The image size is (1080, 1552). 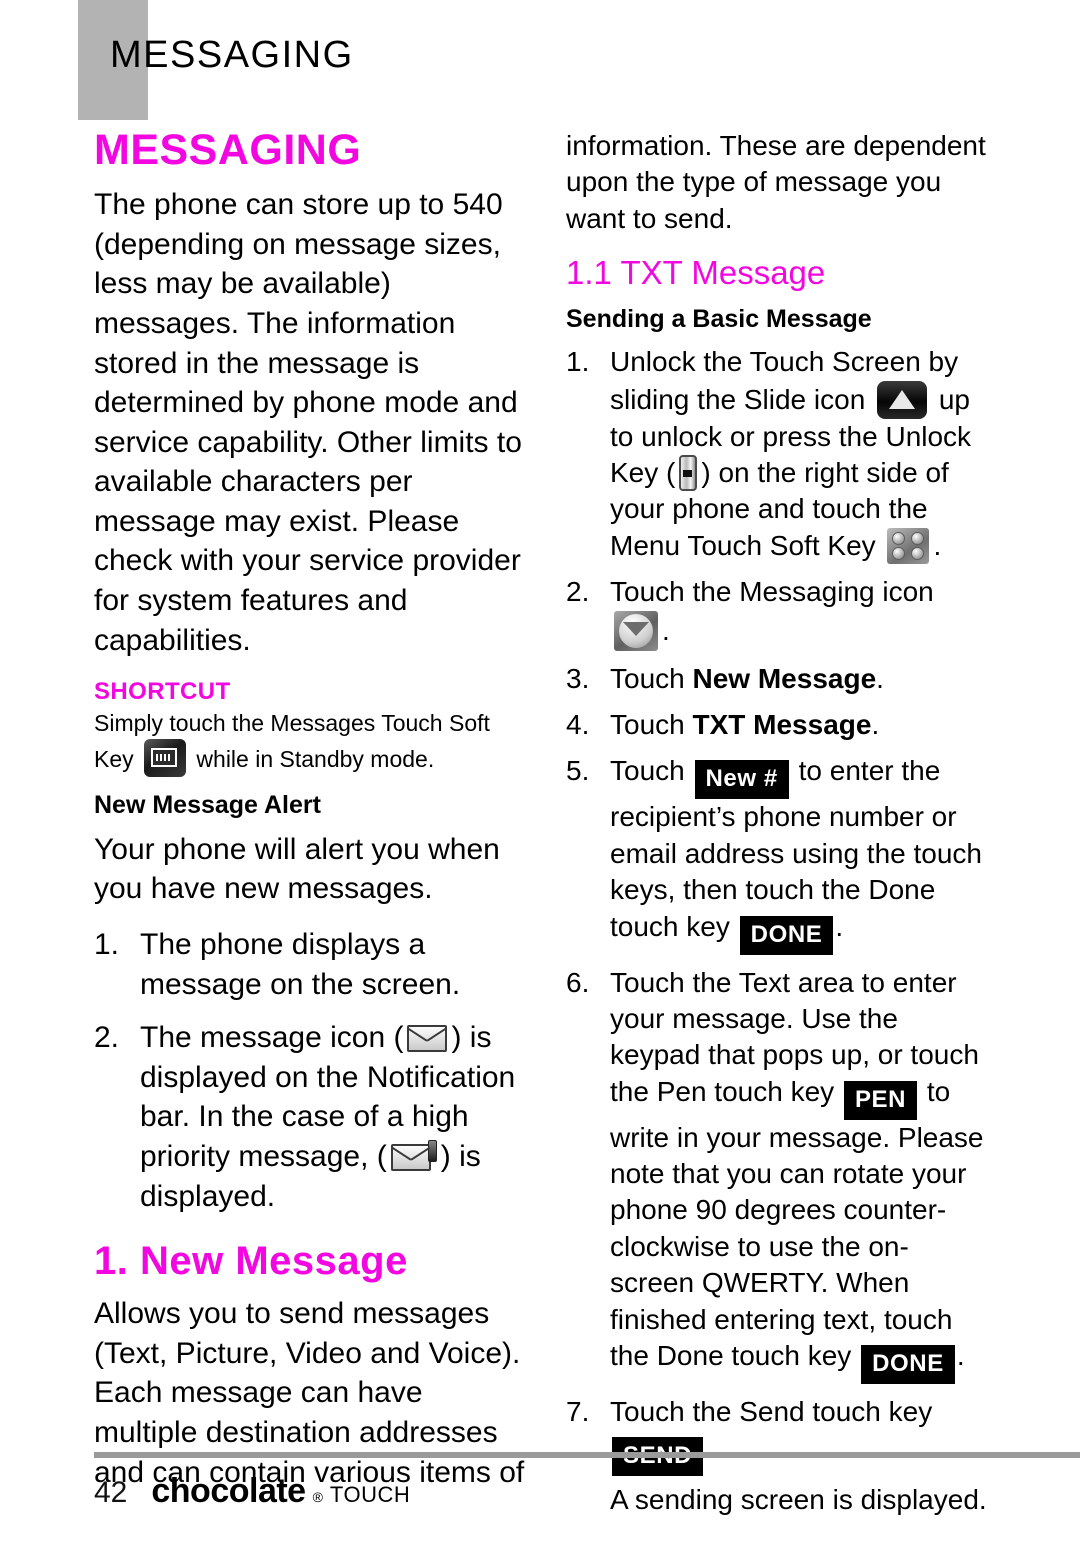 I want to click on new-number-touch-key: New #, so click(x=741, y=780).